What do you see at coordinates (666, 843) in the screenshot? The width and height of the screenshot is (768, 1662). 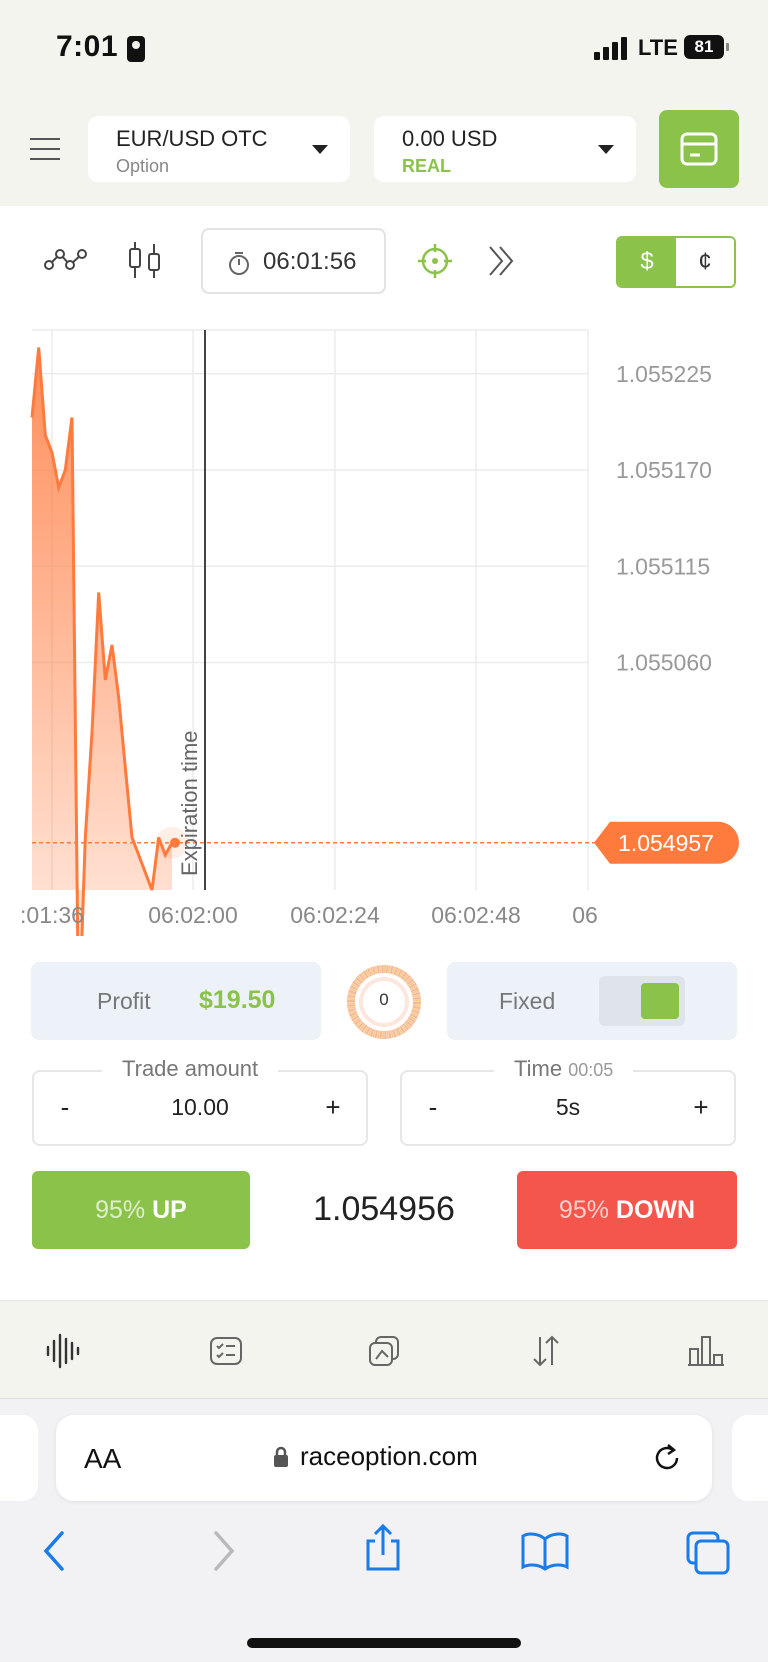 I see `current-price-tag-label: 1.054957` at bounding box center [666, 843].